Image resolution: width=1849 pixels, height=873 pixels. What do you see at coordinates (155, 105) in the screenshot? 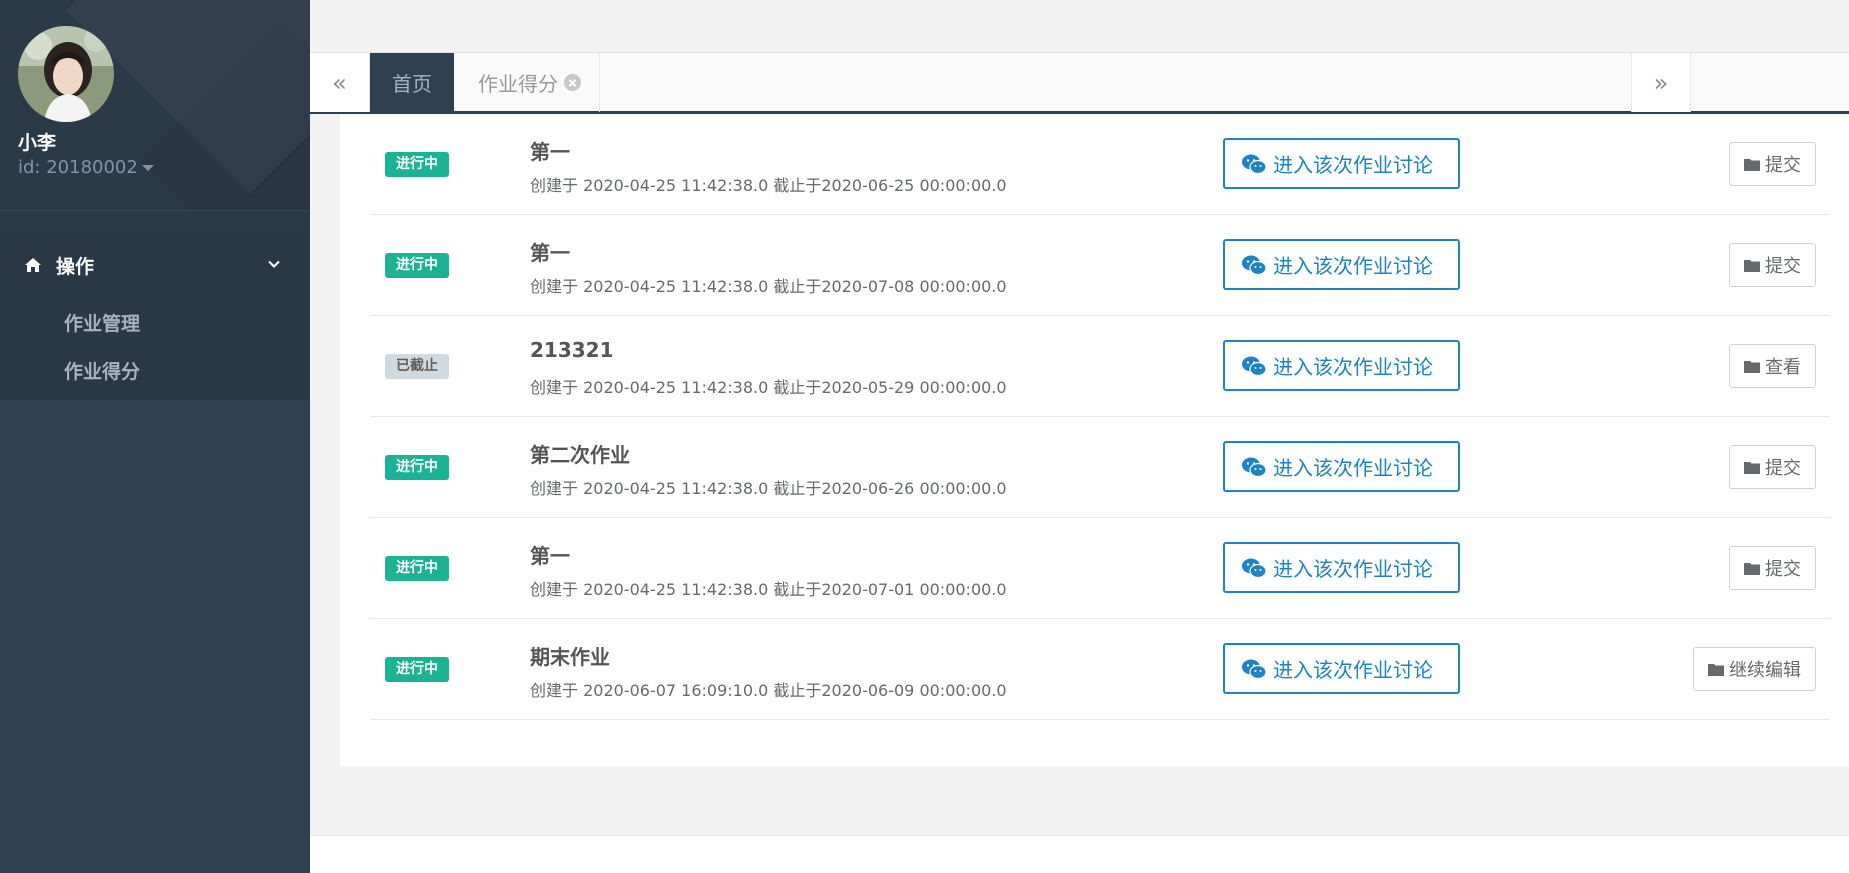
I see `profile-header: 小李 id: 20180002` at bounding box center [155, 105].